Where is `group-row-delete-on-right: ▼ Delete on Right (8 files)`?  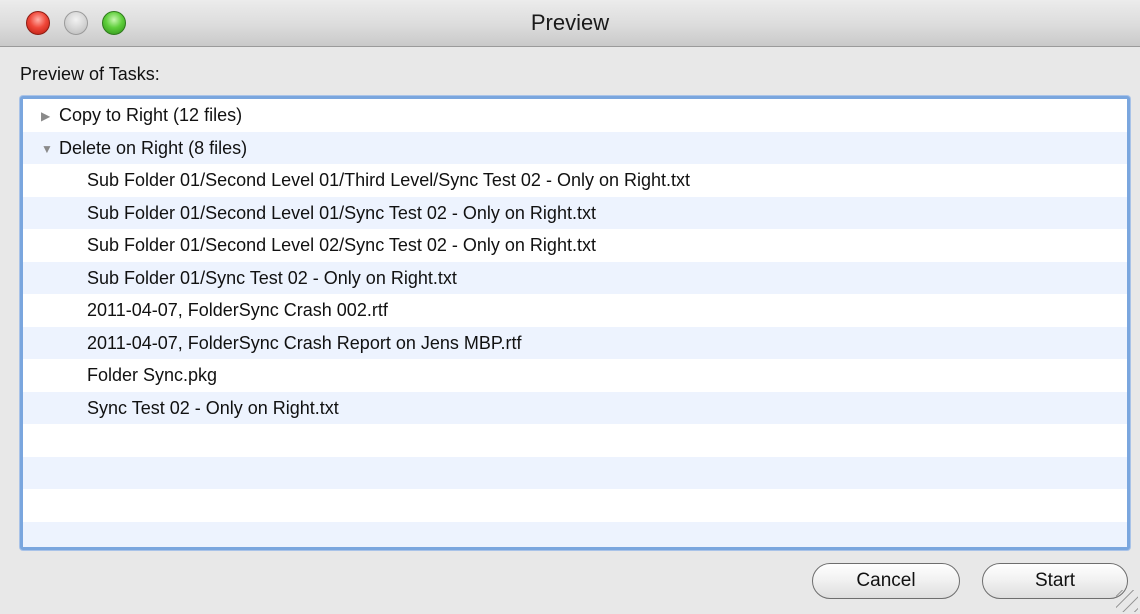 group-row-delete-on-right: ▼ Delete on Right (8 files) is located at coordinates (575, 148).